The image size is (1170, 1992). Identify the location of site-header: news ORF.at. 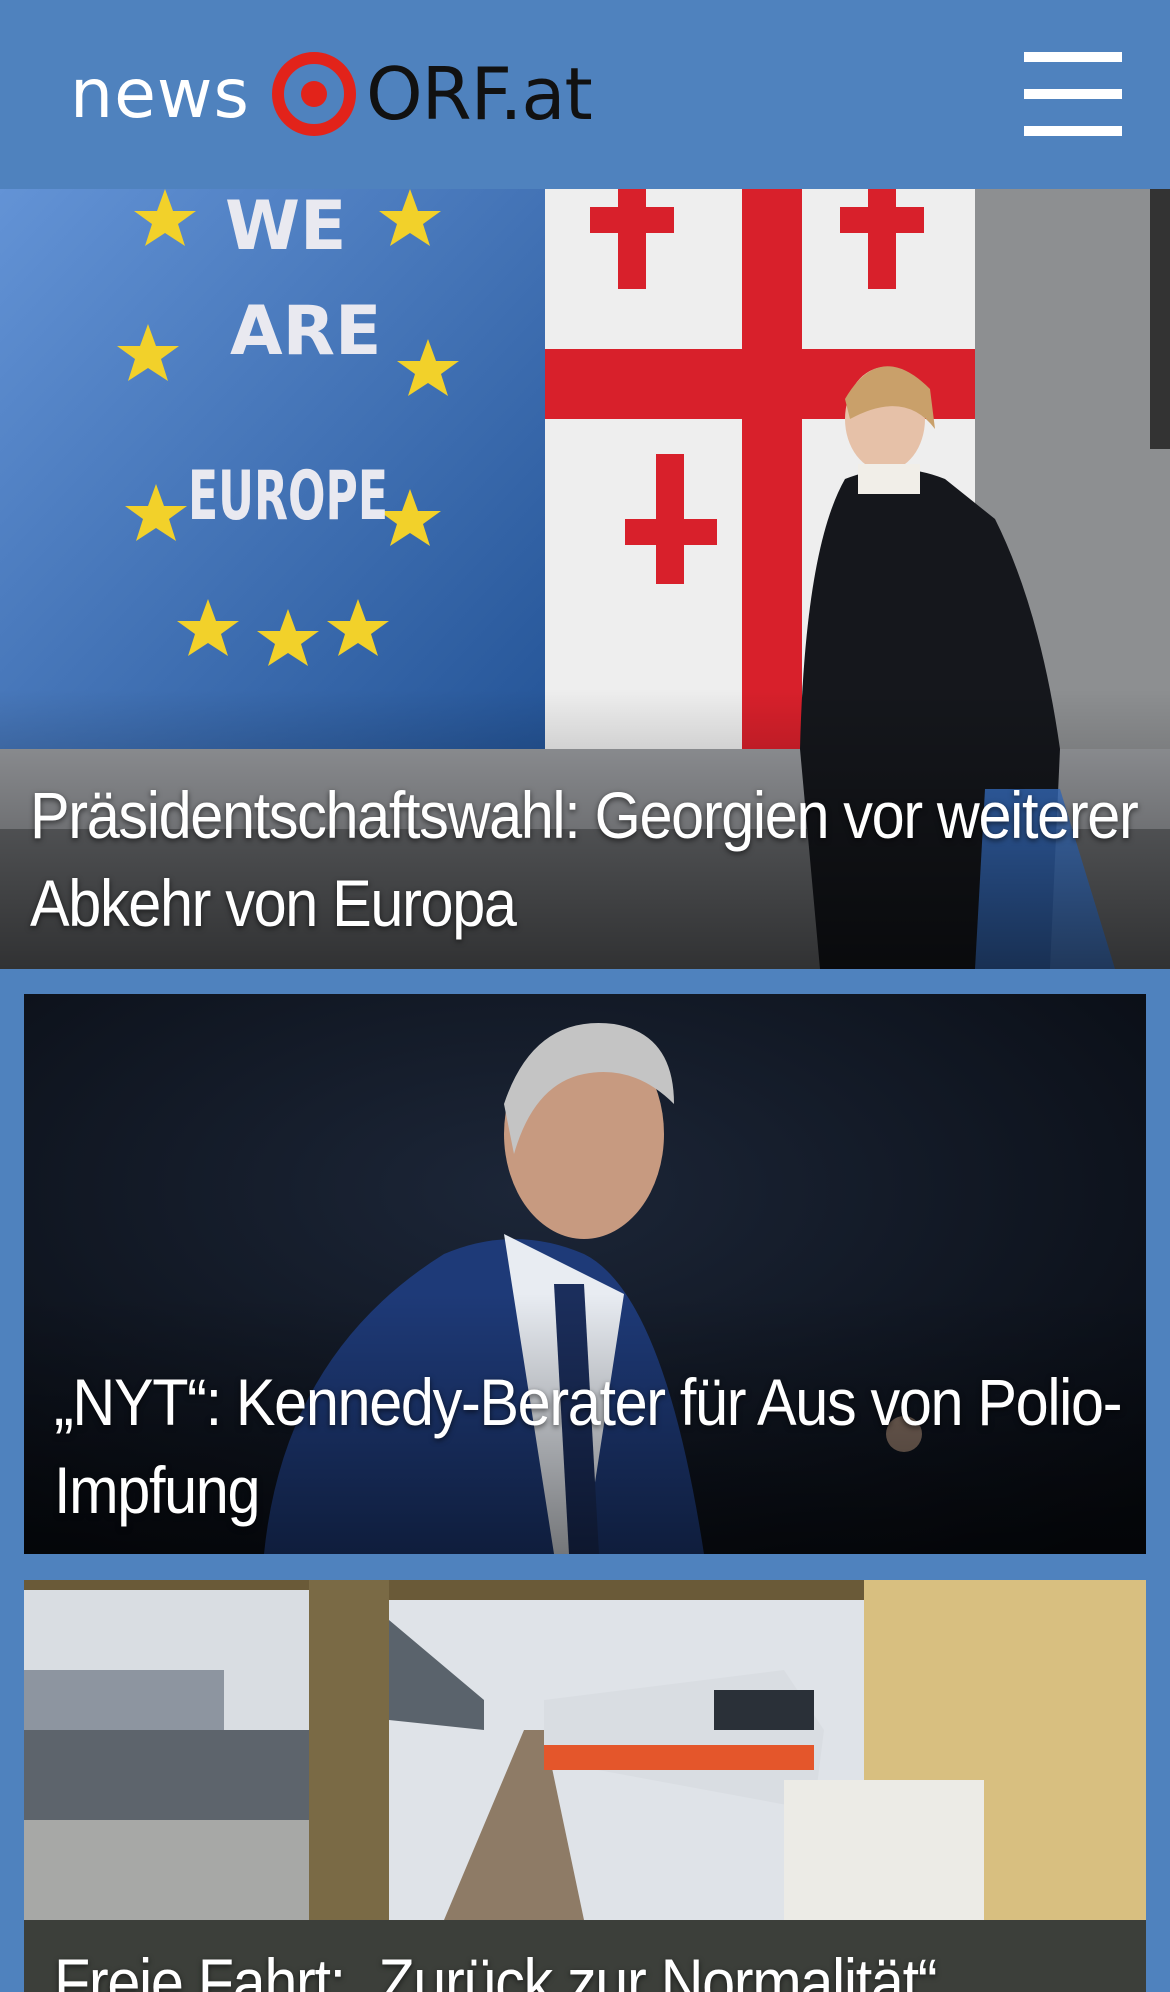
(585, 94).